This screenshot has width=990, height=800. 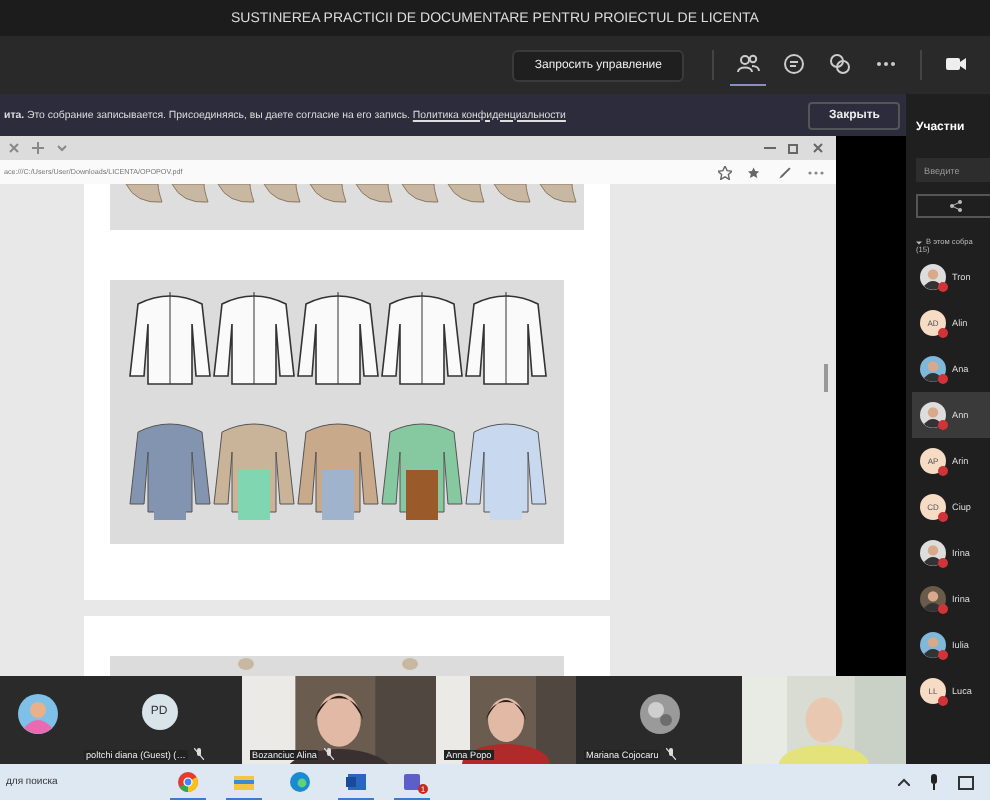 I want to click on chevron-down-icon, so click(x=919, y=242).